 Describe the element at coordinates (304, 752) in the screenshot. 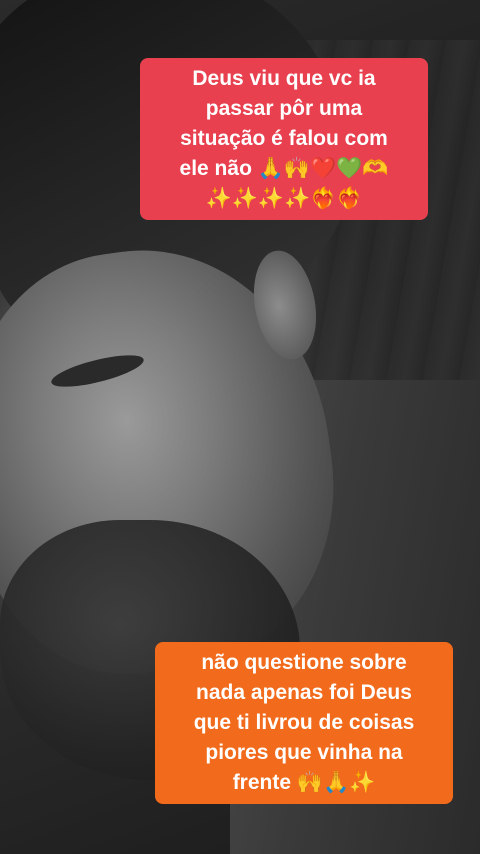

I see `bottom-caption-line: piores que vinha na` at that location.